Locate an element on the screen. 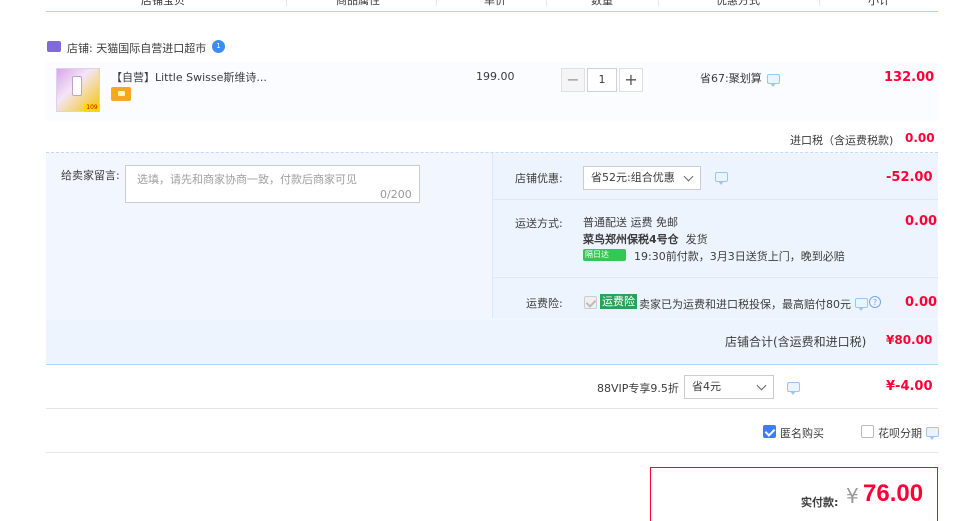 Image resolution: width=967 pixels, height=521 pixels. anonymous-checkbox is located at coordinates (769, 431).